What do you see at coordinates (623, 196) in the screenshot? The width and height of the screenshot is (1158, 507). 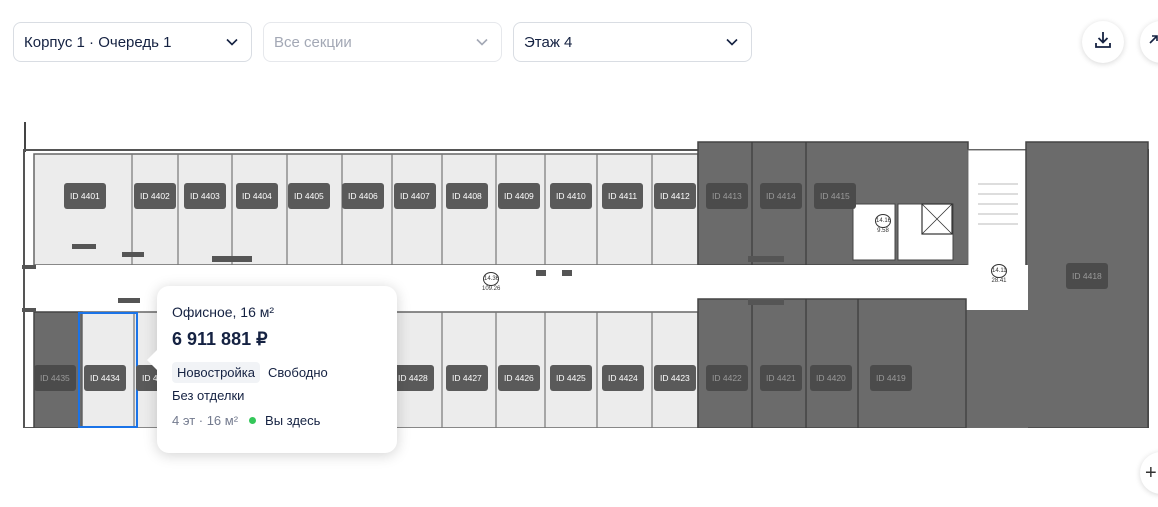 I see `unit-4411: ID 4411` at bounding box center [623, 196].